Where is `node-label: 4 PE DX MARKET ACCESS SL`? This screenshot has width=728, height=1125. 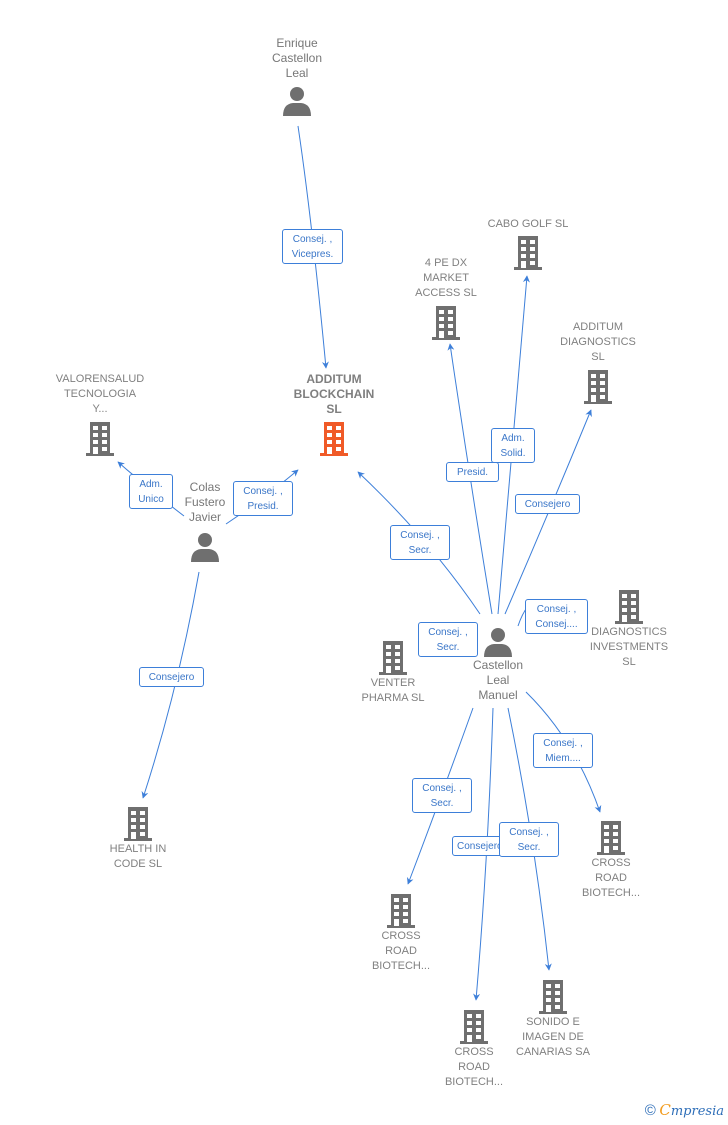
node-label: 4 PE DX MARKET ACCESS SL is located at coordinates (446, 278).